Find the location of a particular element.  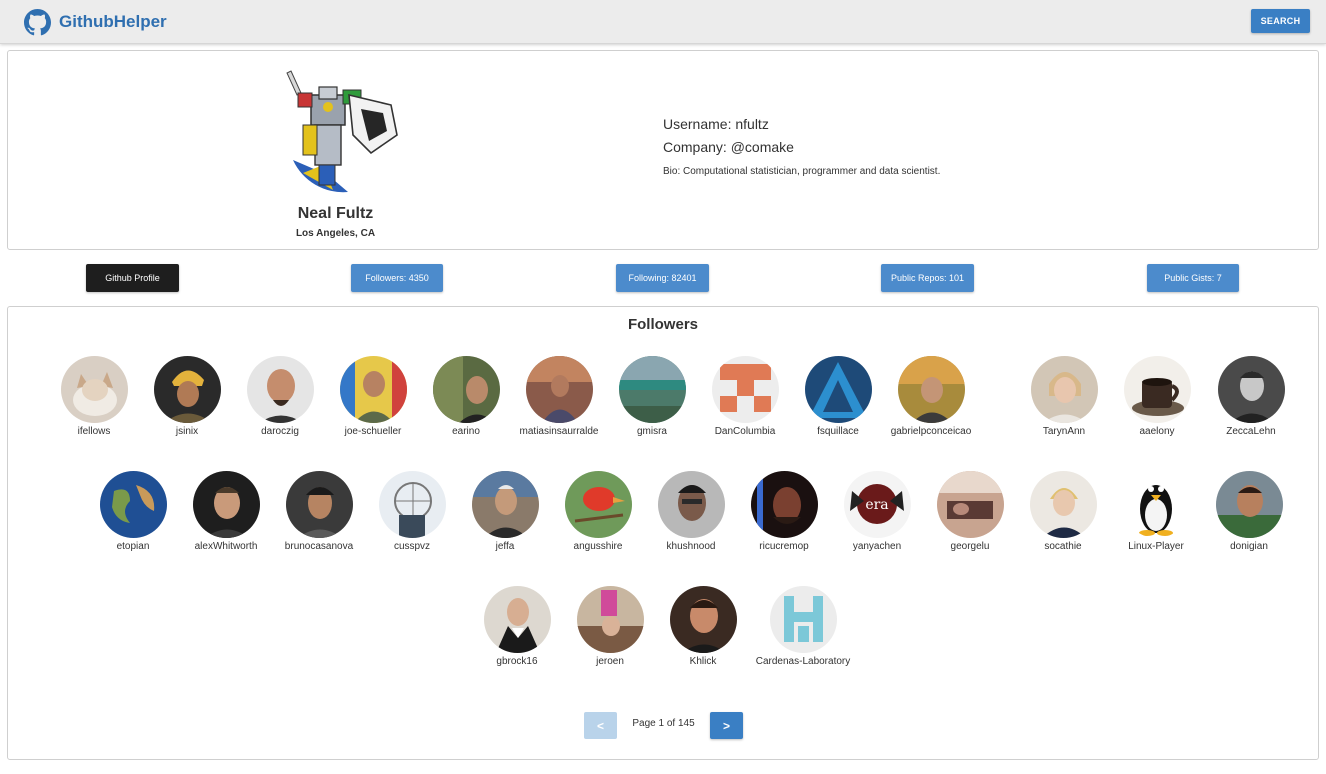

following-count-button: Following: 82401 is located at coordinates (662, 278).